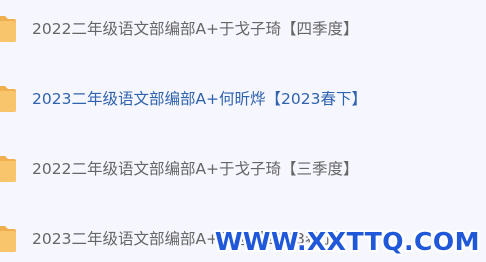 This screenshot has height=262, width=486. Describe the element at coordinates (347, 241) in the screenshot. I see `watermark: WWW.XXTTQ.COM` at that location.